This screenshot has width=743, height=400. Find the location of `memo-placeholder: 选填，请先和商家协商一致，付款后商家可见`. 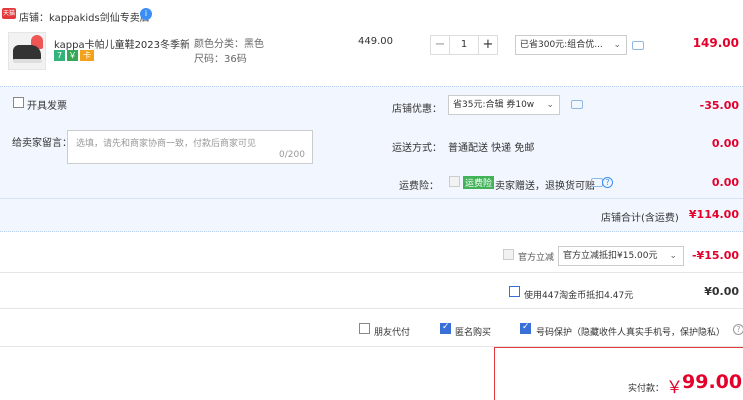

memo-placeholder: 选填，请先和商家协商一致，付款后商家可见 is located at coordinates (166, 144).